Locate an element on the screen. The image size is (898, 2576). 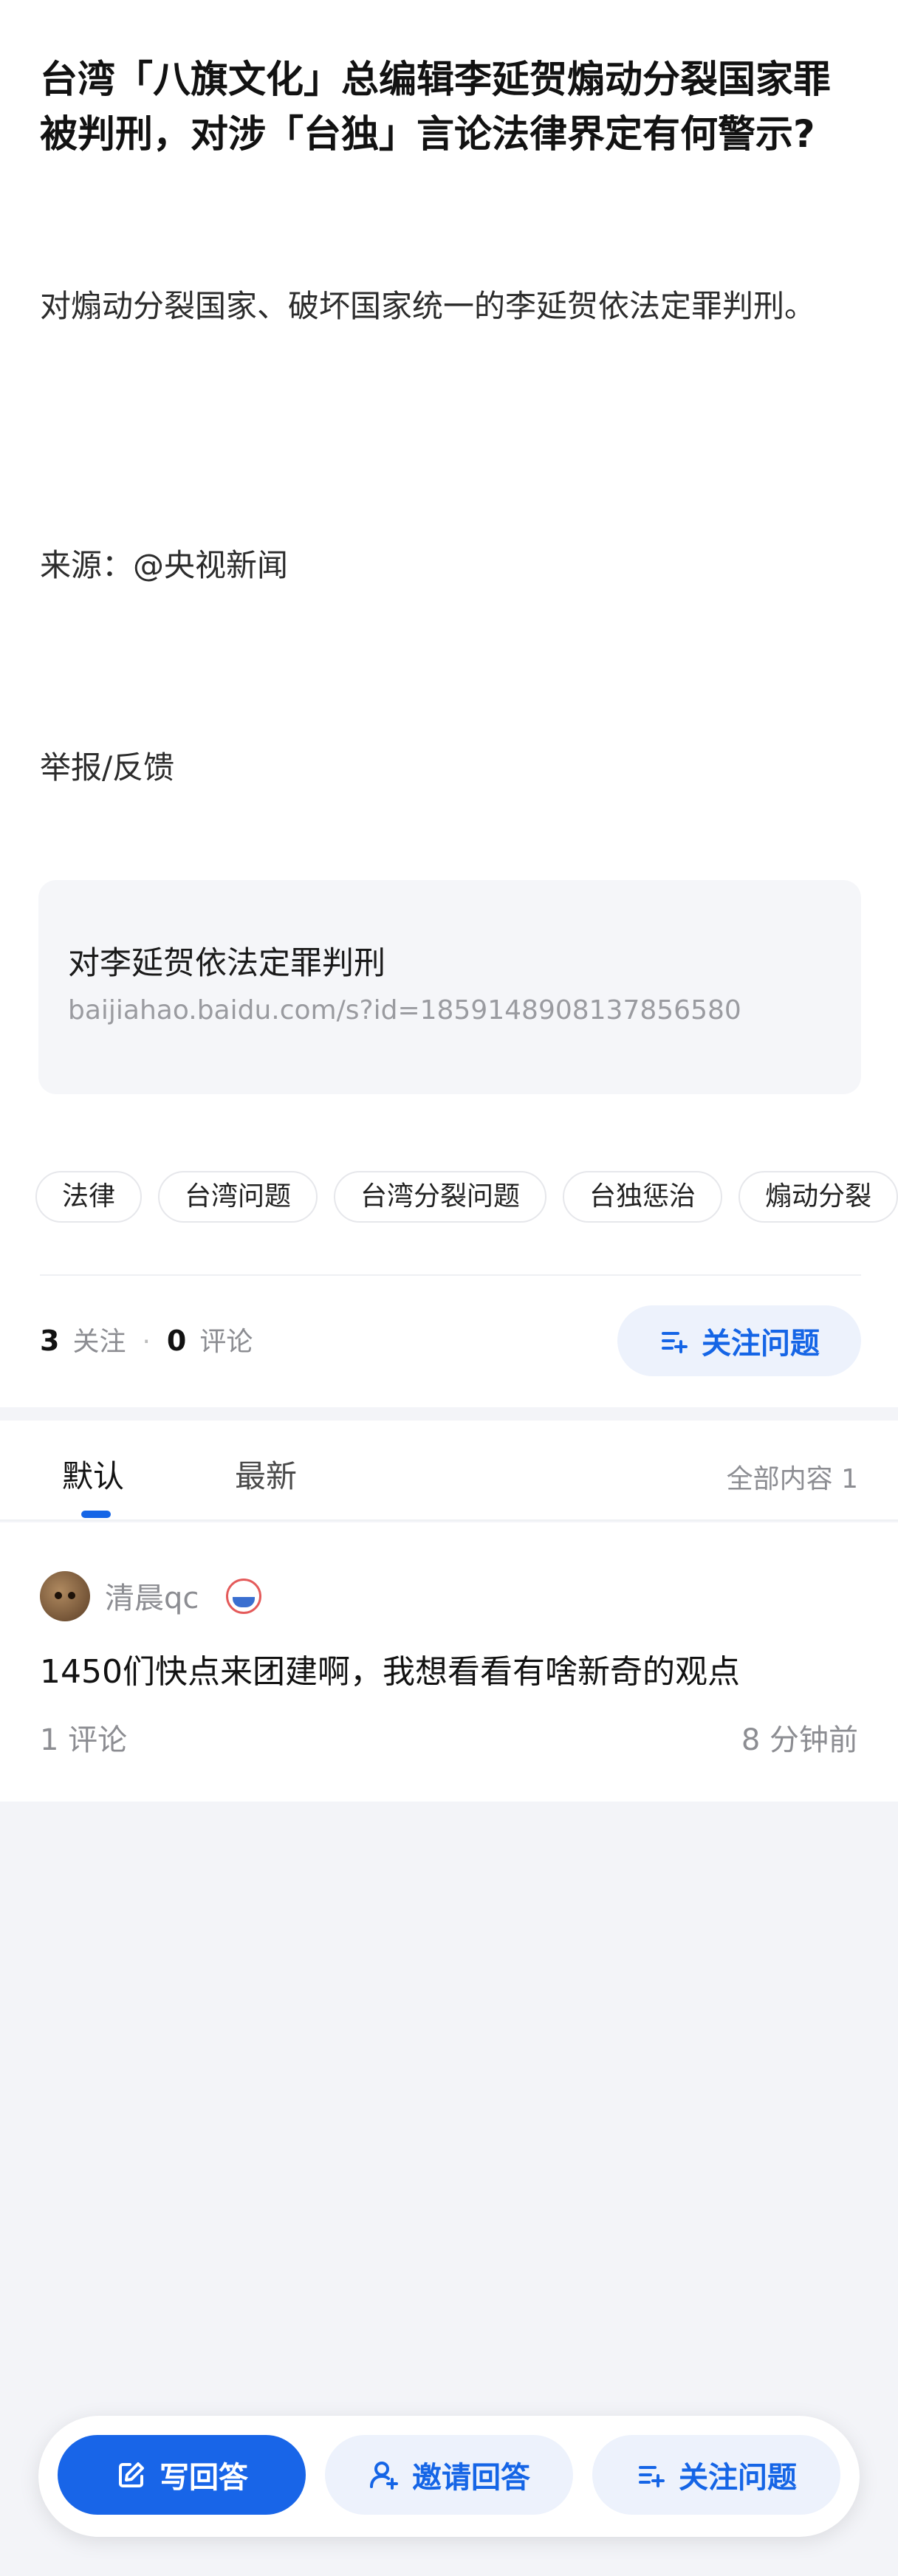
topic-tag: 台湾分裂问题 is located at coordinates (440, 1197).